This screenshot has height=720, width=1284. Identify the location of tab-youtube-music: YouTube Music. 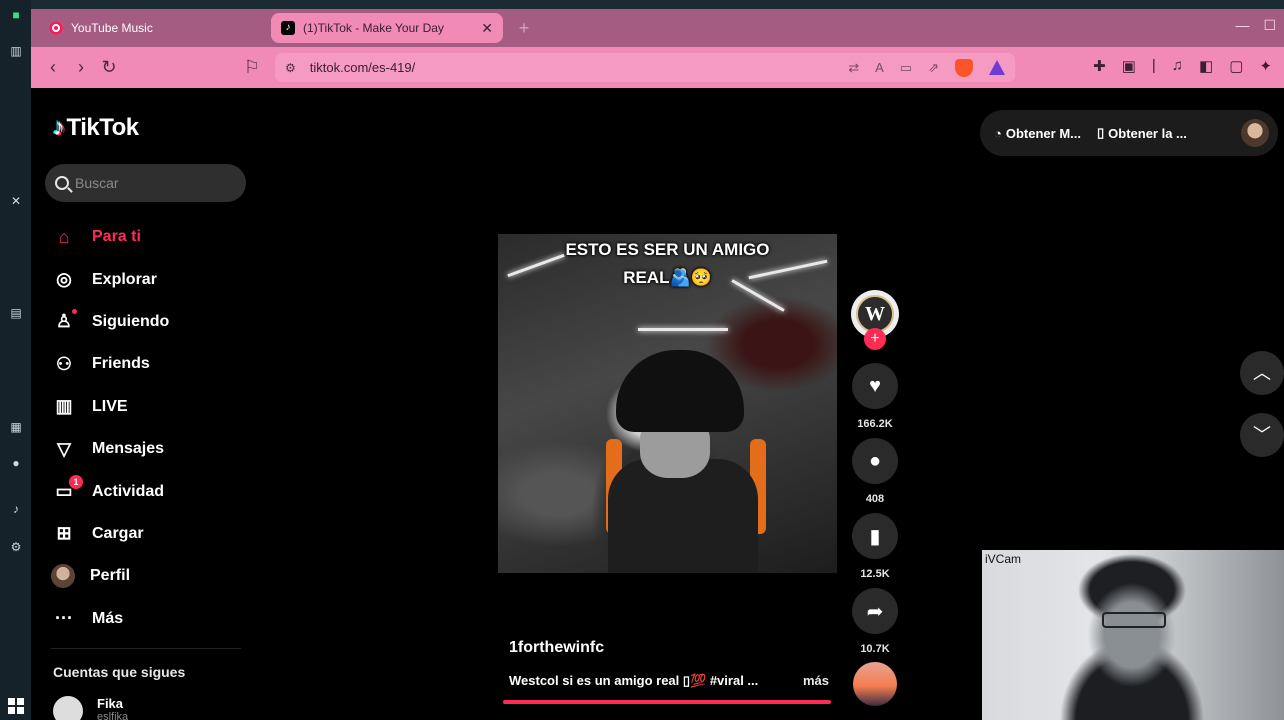
(154, 28).